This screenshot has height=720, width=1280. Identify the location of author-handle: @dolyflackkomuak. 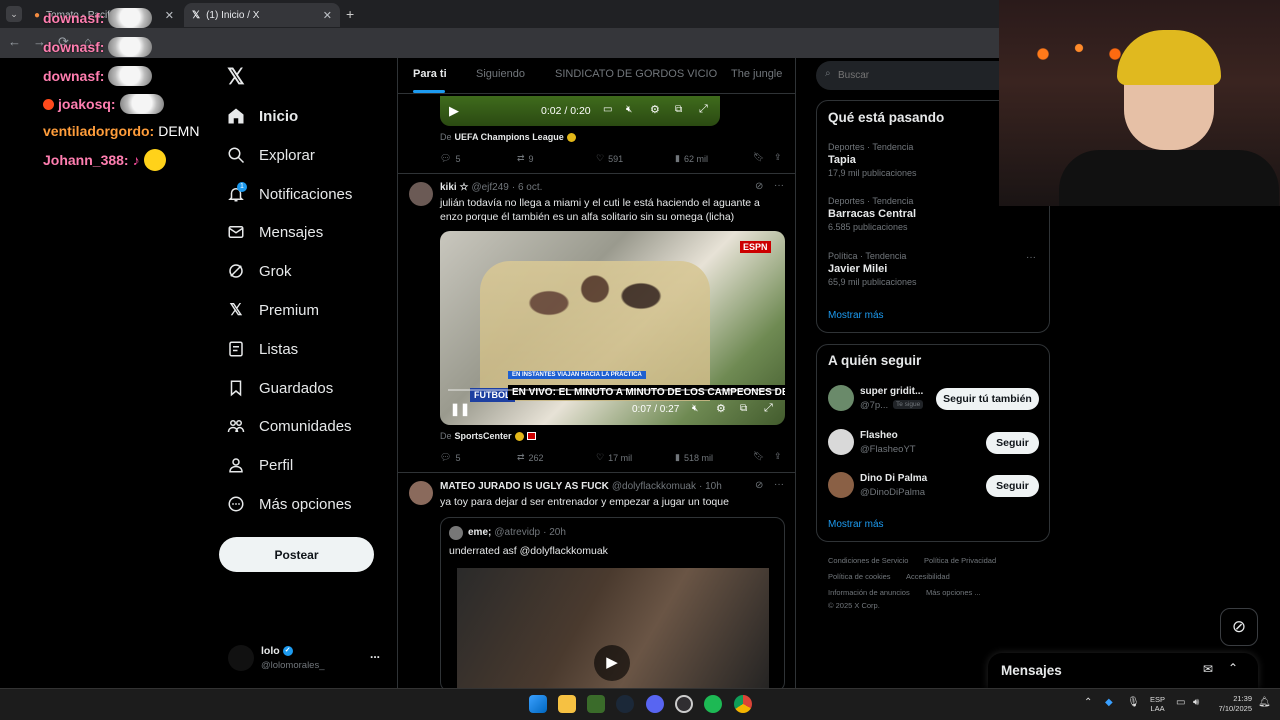
(654, 486).